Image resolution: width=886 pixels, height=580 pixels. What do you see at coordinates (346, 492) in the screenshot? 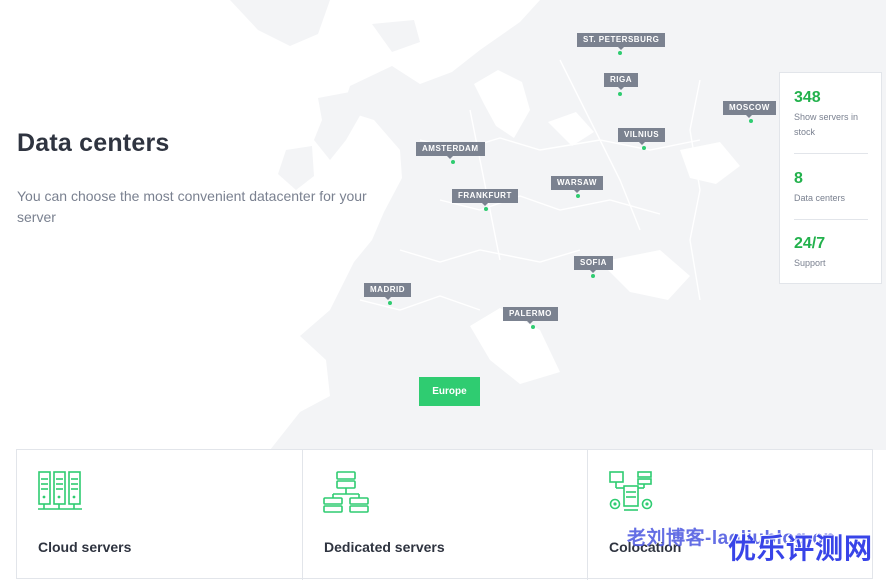
I see `server-network-icon` at bounding box center [346, 492].